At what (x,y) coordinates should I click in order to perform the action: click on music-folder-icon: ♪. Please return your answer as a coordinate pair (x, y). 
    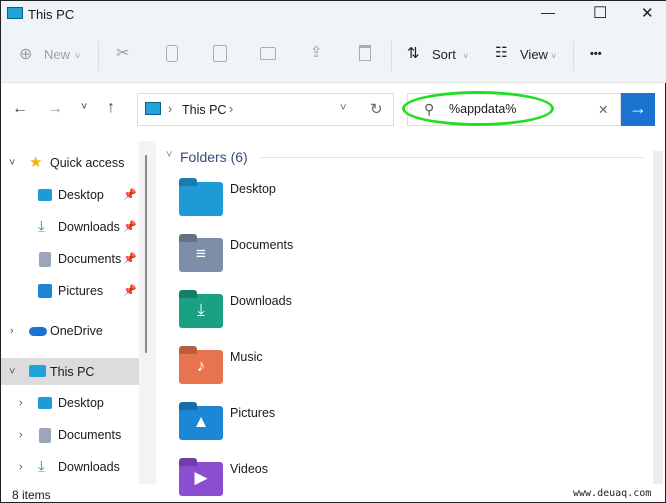
    Looking at the image, I should click on (201, 367).